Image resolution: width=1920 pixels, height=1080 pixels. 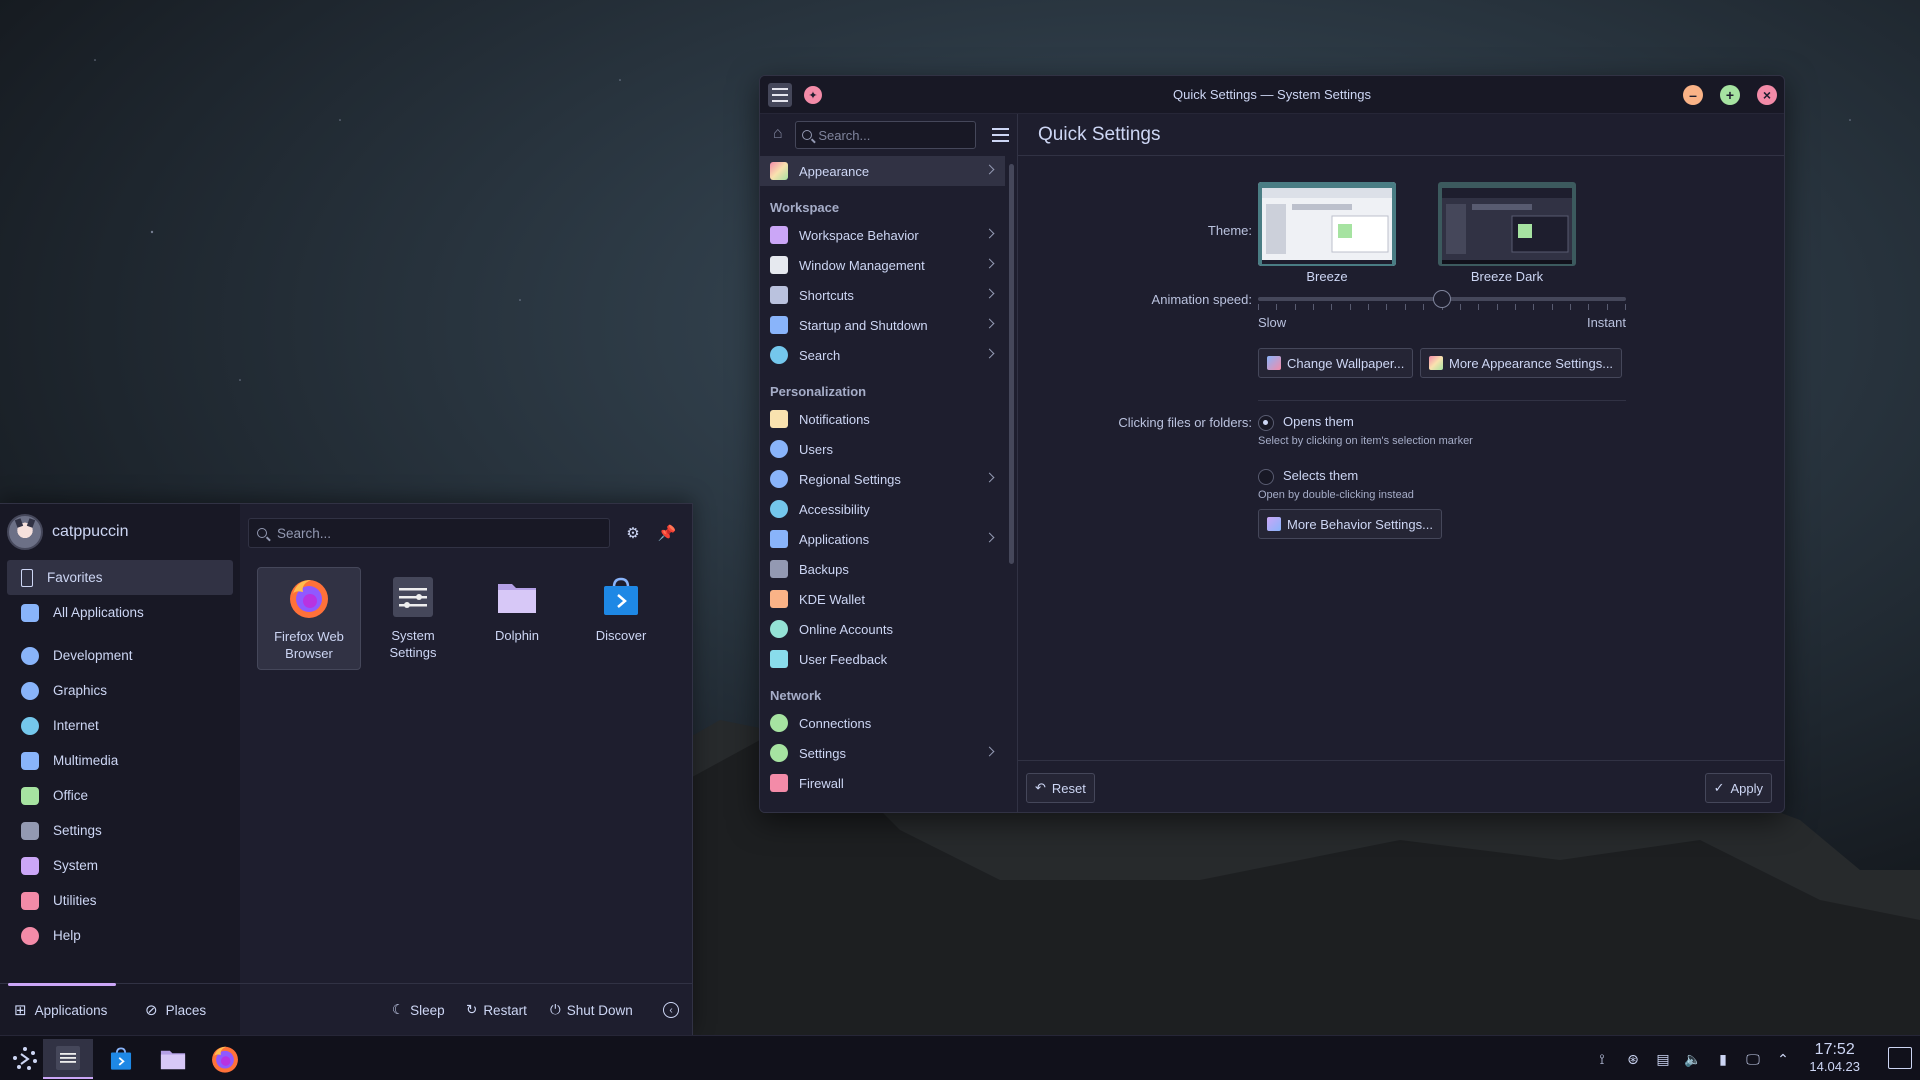 What do you see at coordinates (472, 1009) in the screenshot?
I see `restart-icon: ↻` at bounding box center [472, 1009].